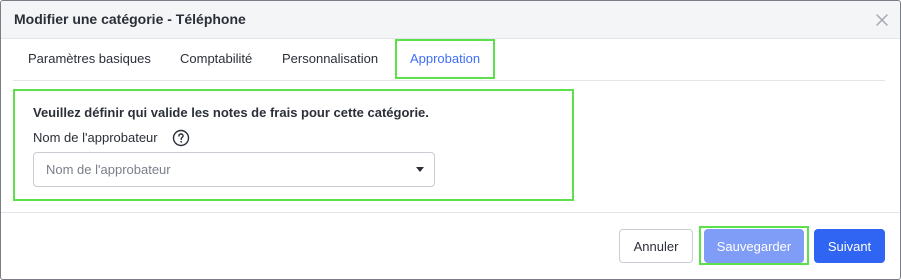 The height and width of the screenshot is (280, 901). Describe the element at coordinates (130, 19) in the screenshot. I see `modal-title: Modifier une catégorie - Téléphone` at that location.